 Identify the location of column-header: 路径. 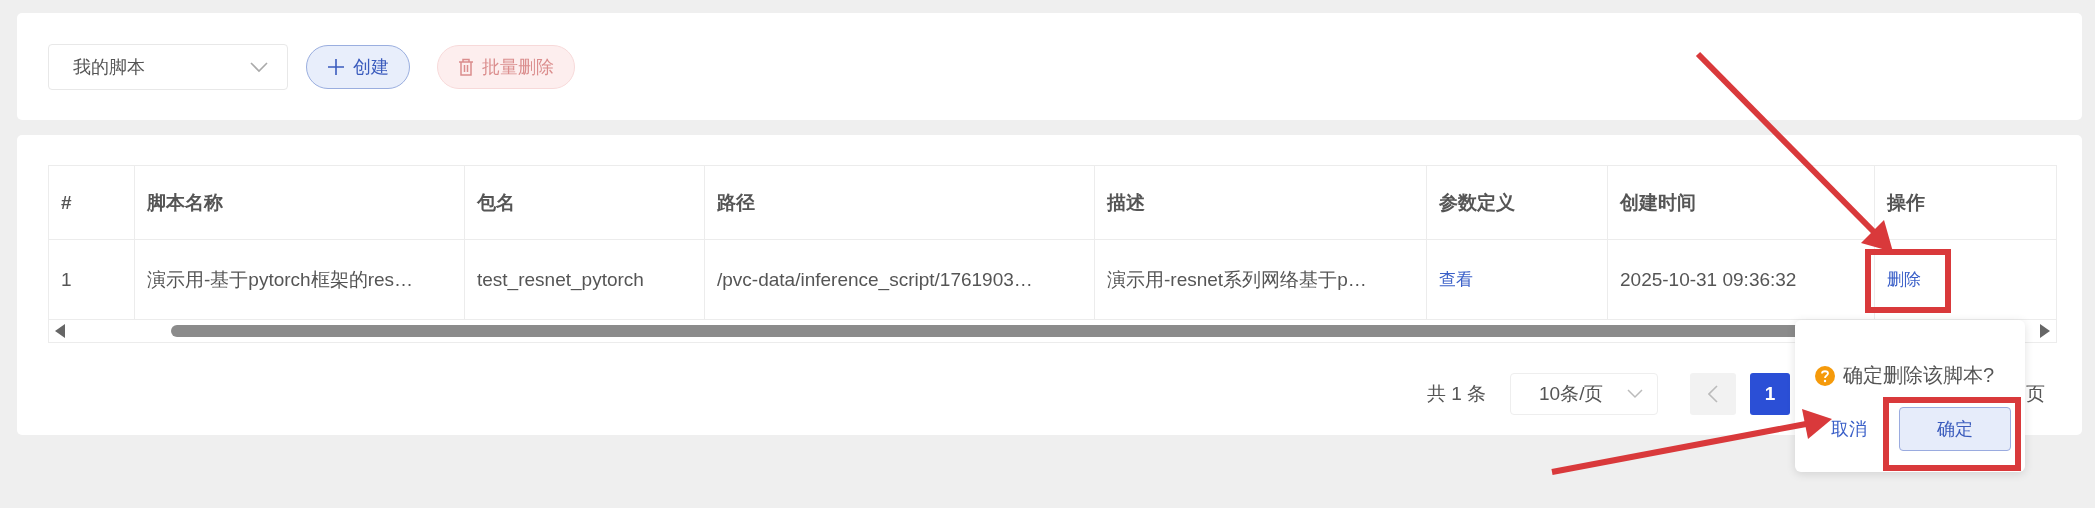
(900, 202).